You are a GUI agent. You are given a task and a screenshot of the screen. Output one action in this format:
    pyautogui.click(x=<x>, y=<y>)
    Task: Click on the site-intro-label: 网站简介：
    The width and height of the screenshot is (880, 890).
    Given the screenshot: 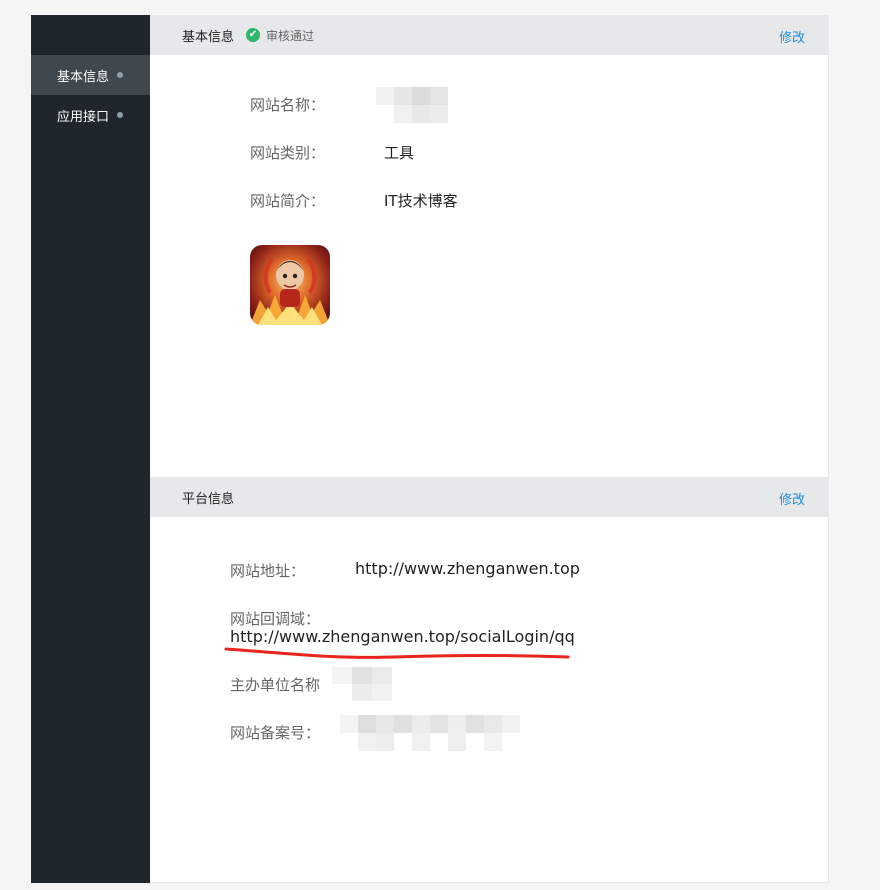 What is the action you would take?
    pyautogui.click(x=288, y=201)
    